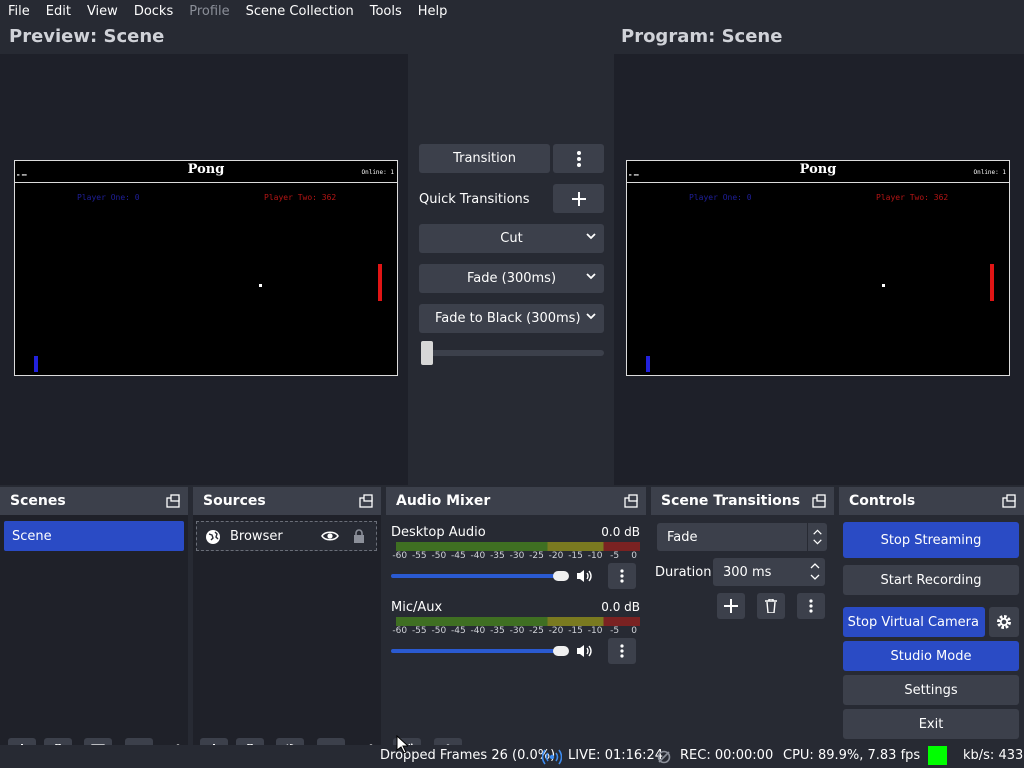 This screenshot has width=1024, height=768. I want to click on transition-button: Transition, so click(484, 158).